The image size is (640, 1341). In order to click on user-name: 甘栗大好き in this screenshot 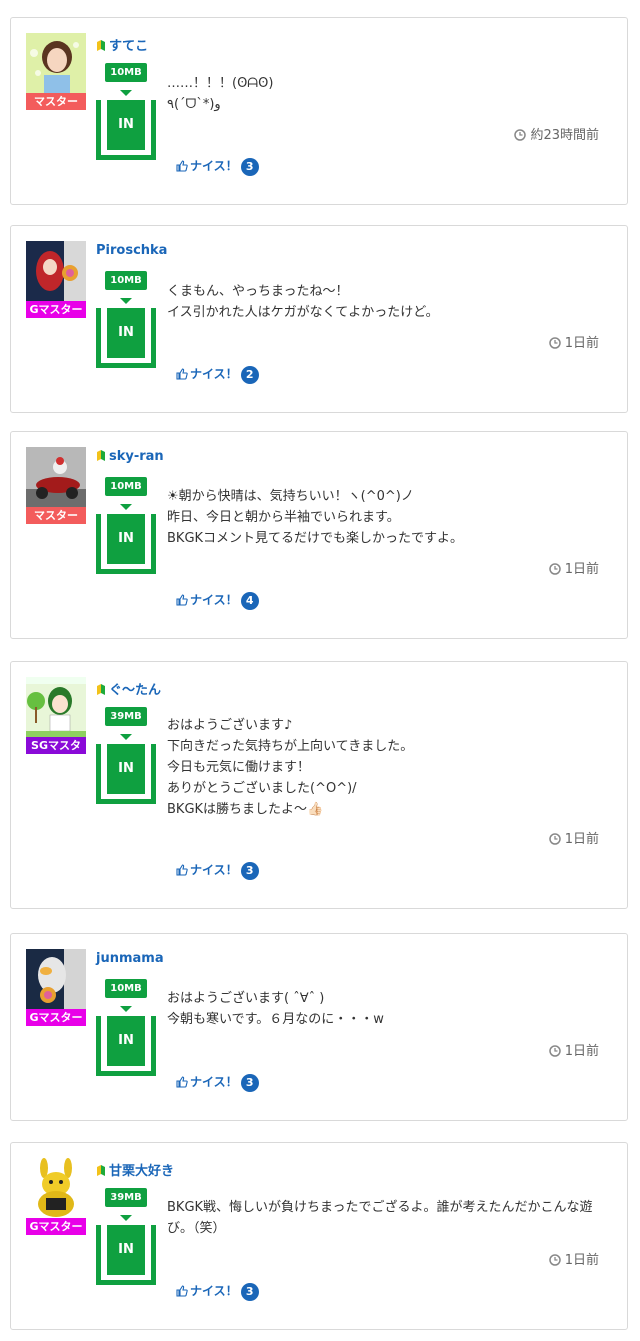, I will do `click(142, 1171)`.